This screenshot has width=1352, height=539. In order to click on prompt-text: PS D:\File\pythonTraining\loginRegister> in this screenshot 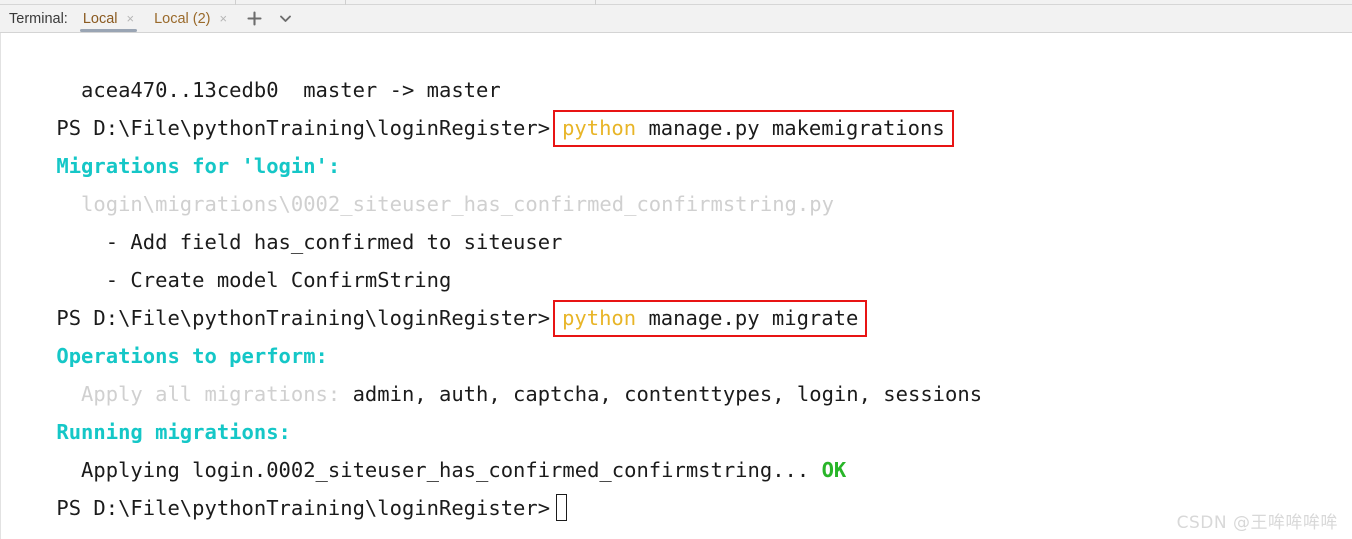, I will do `click(303, 508)`.